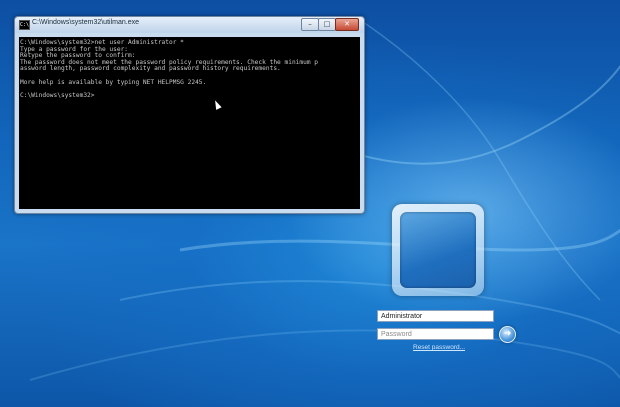 The image size is (620, 407). I want to click on window-title: C:\Windows\system32\utilman.exe, so click(85, 22).